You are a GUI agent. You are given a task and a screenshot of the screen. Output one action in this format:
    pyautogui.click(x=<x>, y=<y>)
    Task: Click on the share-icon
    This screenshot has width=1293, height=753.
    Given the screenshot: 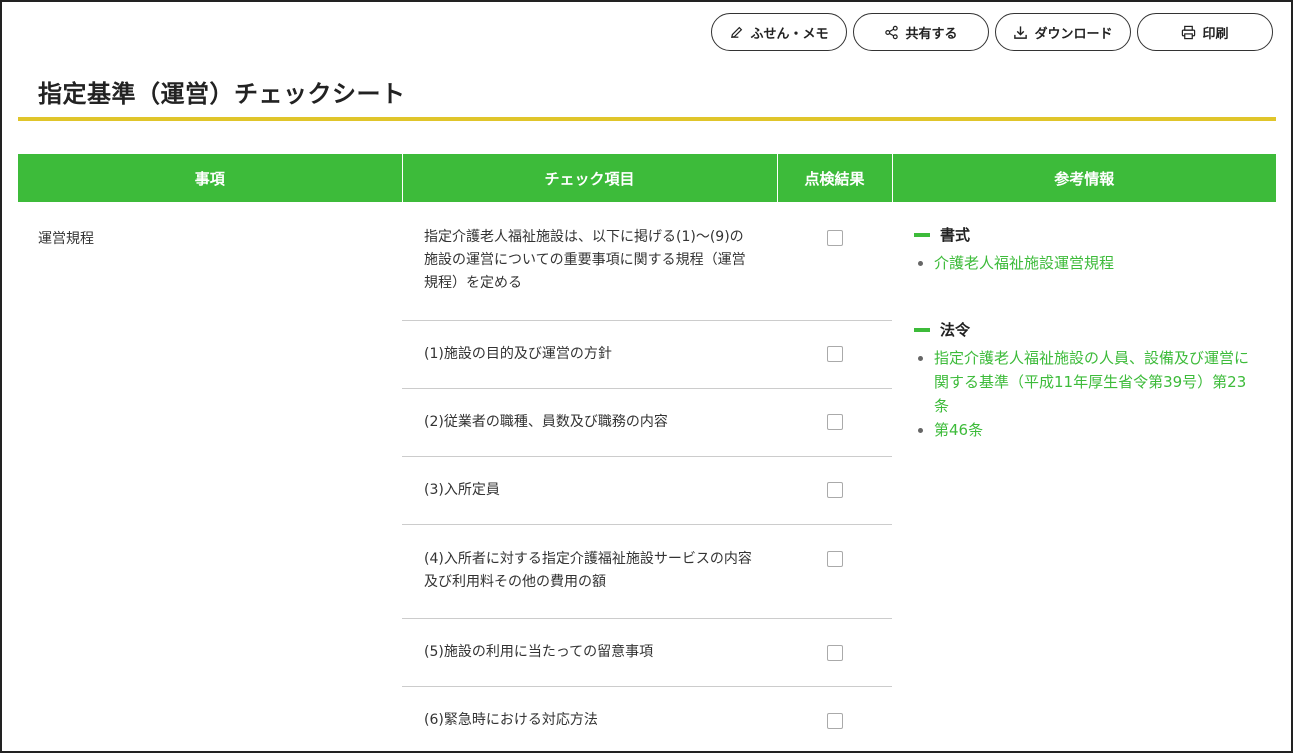 What is the action you would take?
    pyautogui.click(x=892, y=32)
    